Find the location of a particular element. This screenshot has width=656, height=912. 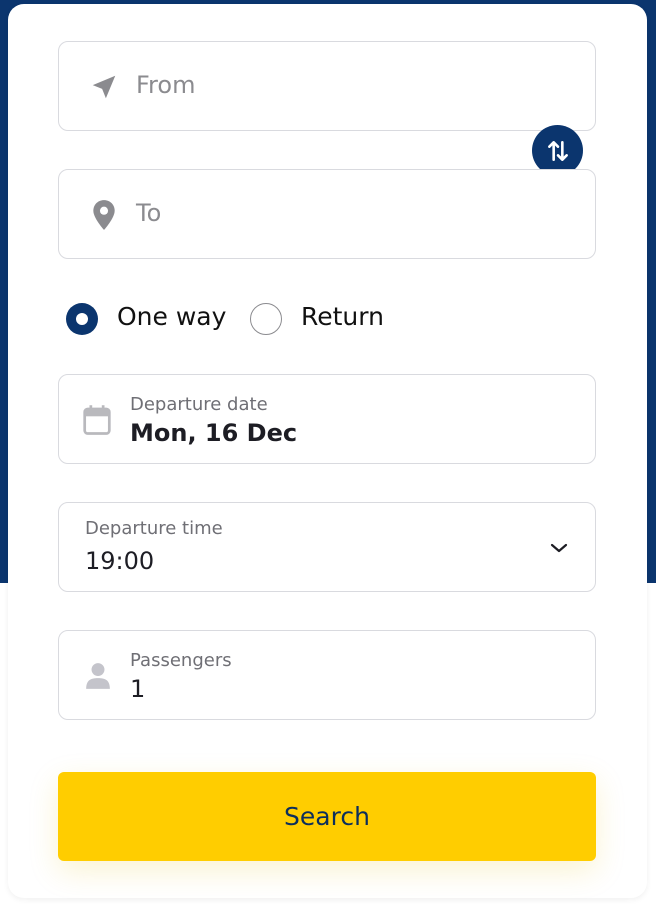

search-button: Search is located at coordinates (327, 816).